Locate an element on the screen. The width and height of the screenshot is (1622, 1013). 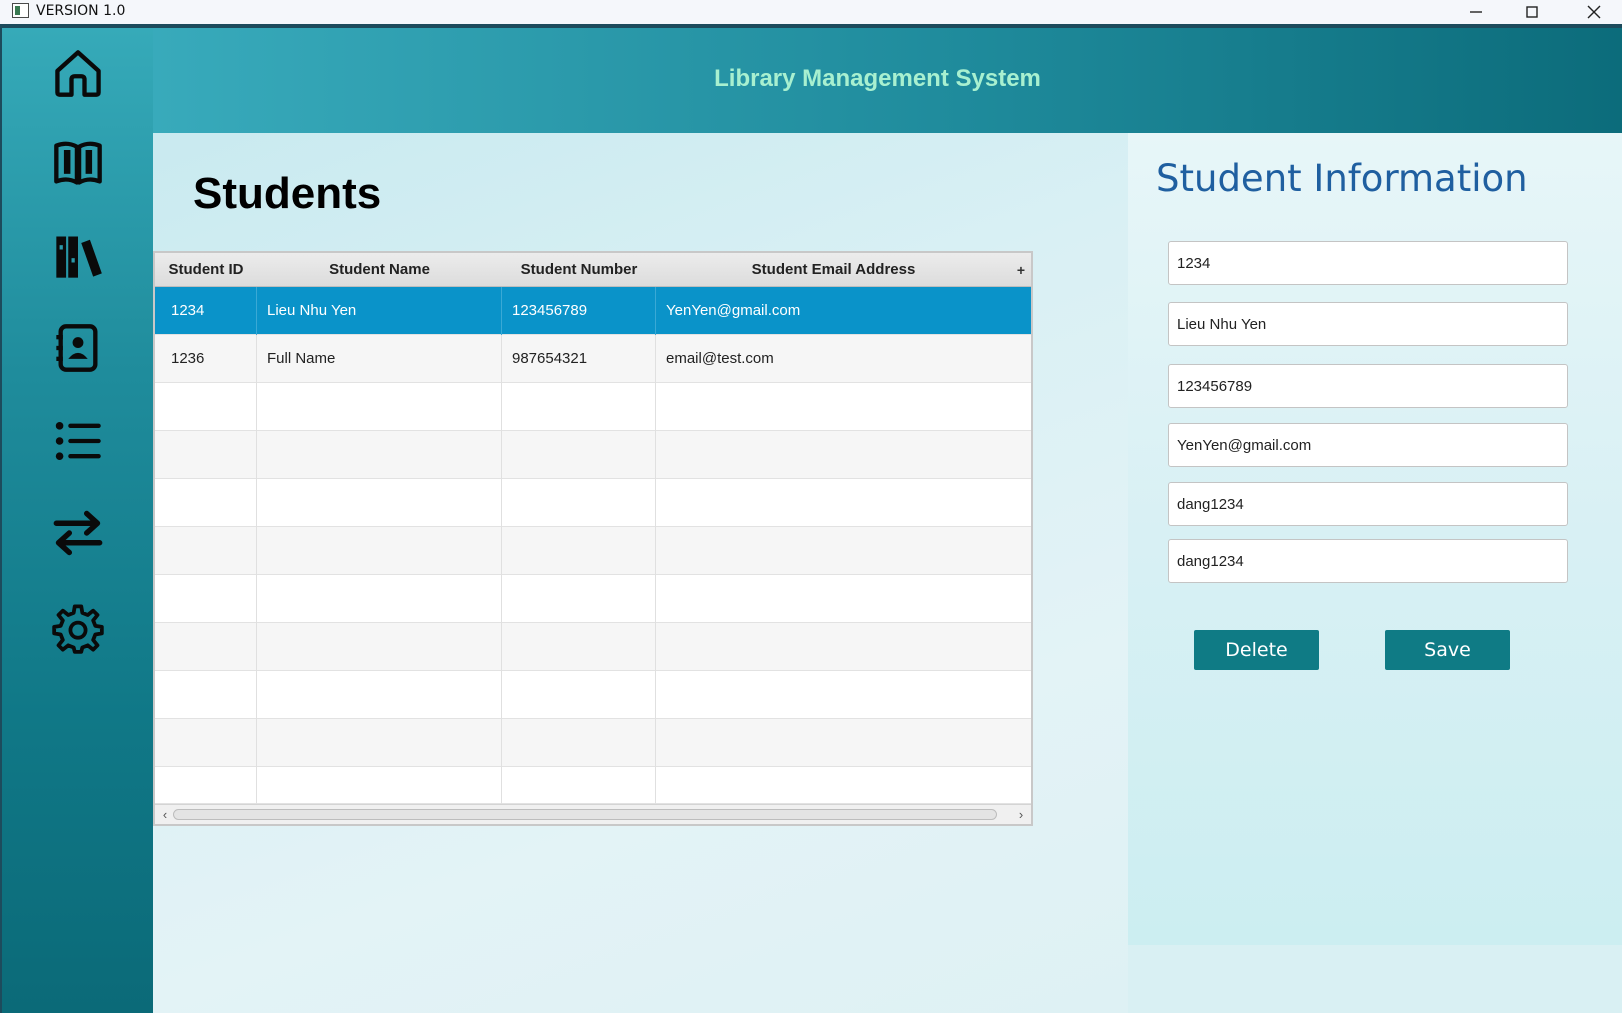
info-panel-footer is located at coordinates (1375, 979).